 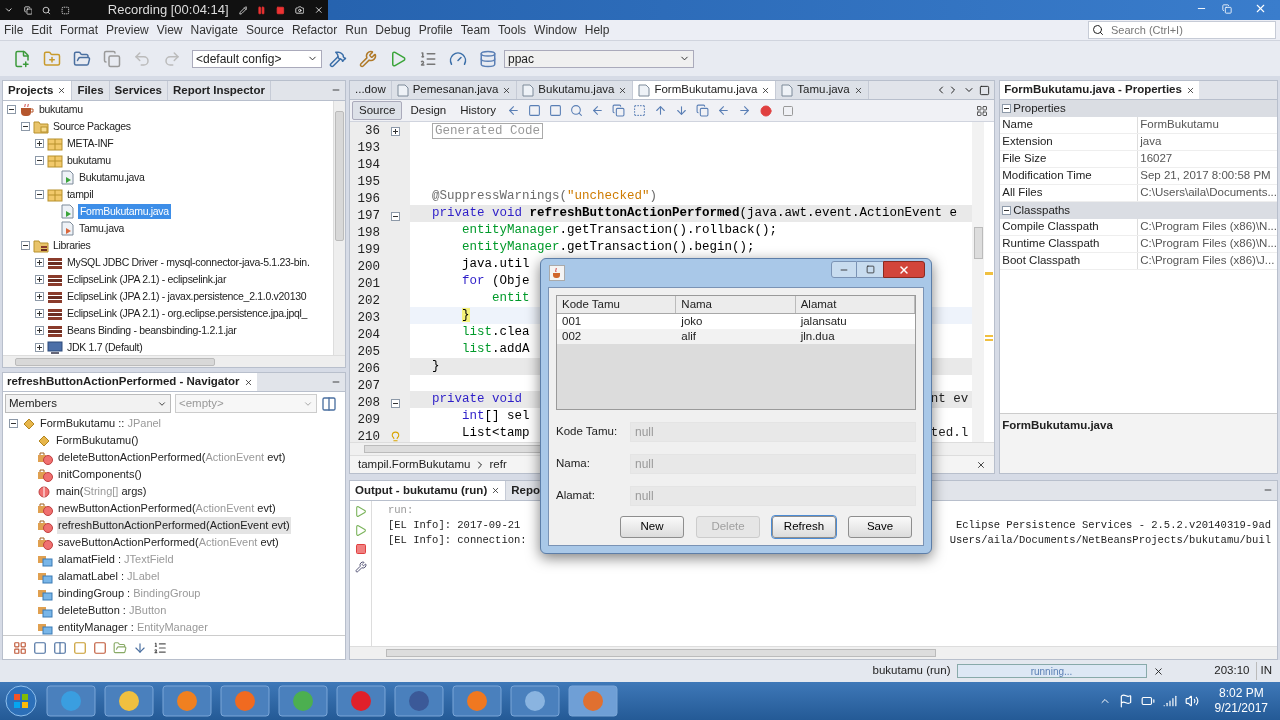 I want to click on tree-item: alamatLabel : JLabel, so click(x=109, y=576).